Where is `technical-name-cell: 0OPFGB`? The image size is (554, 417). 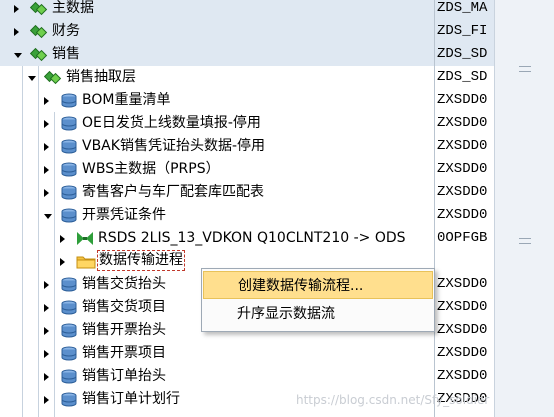 technical-name-cell: 0OPFGB is located at coordinates (462, 238).